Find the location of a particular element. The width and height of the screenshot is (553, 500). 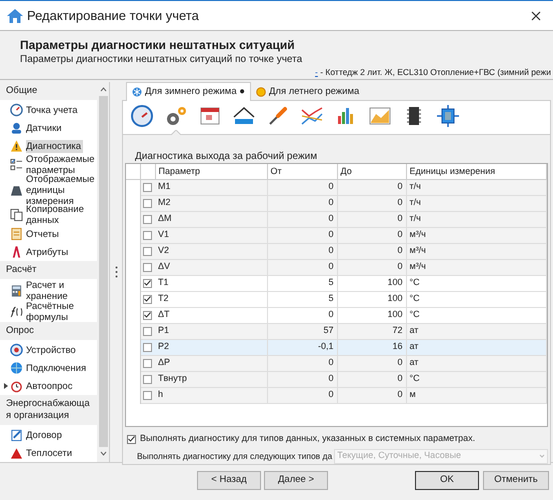

chevron-up-icon is located at coordinates (103, 89).